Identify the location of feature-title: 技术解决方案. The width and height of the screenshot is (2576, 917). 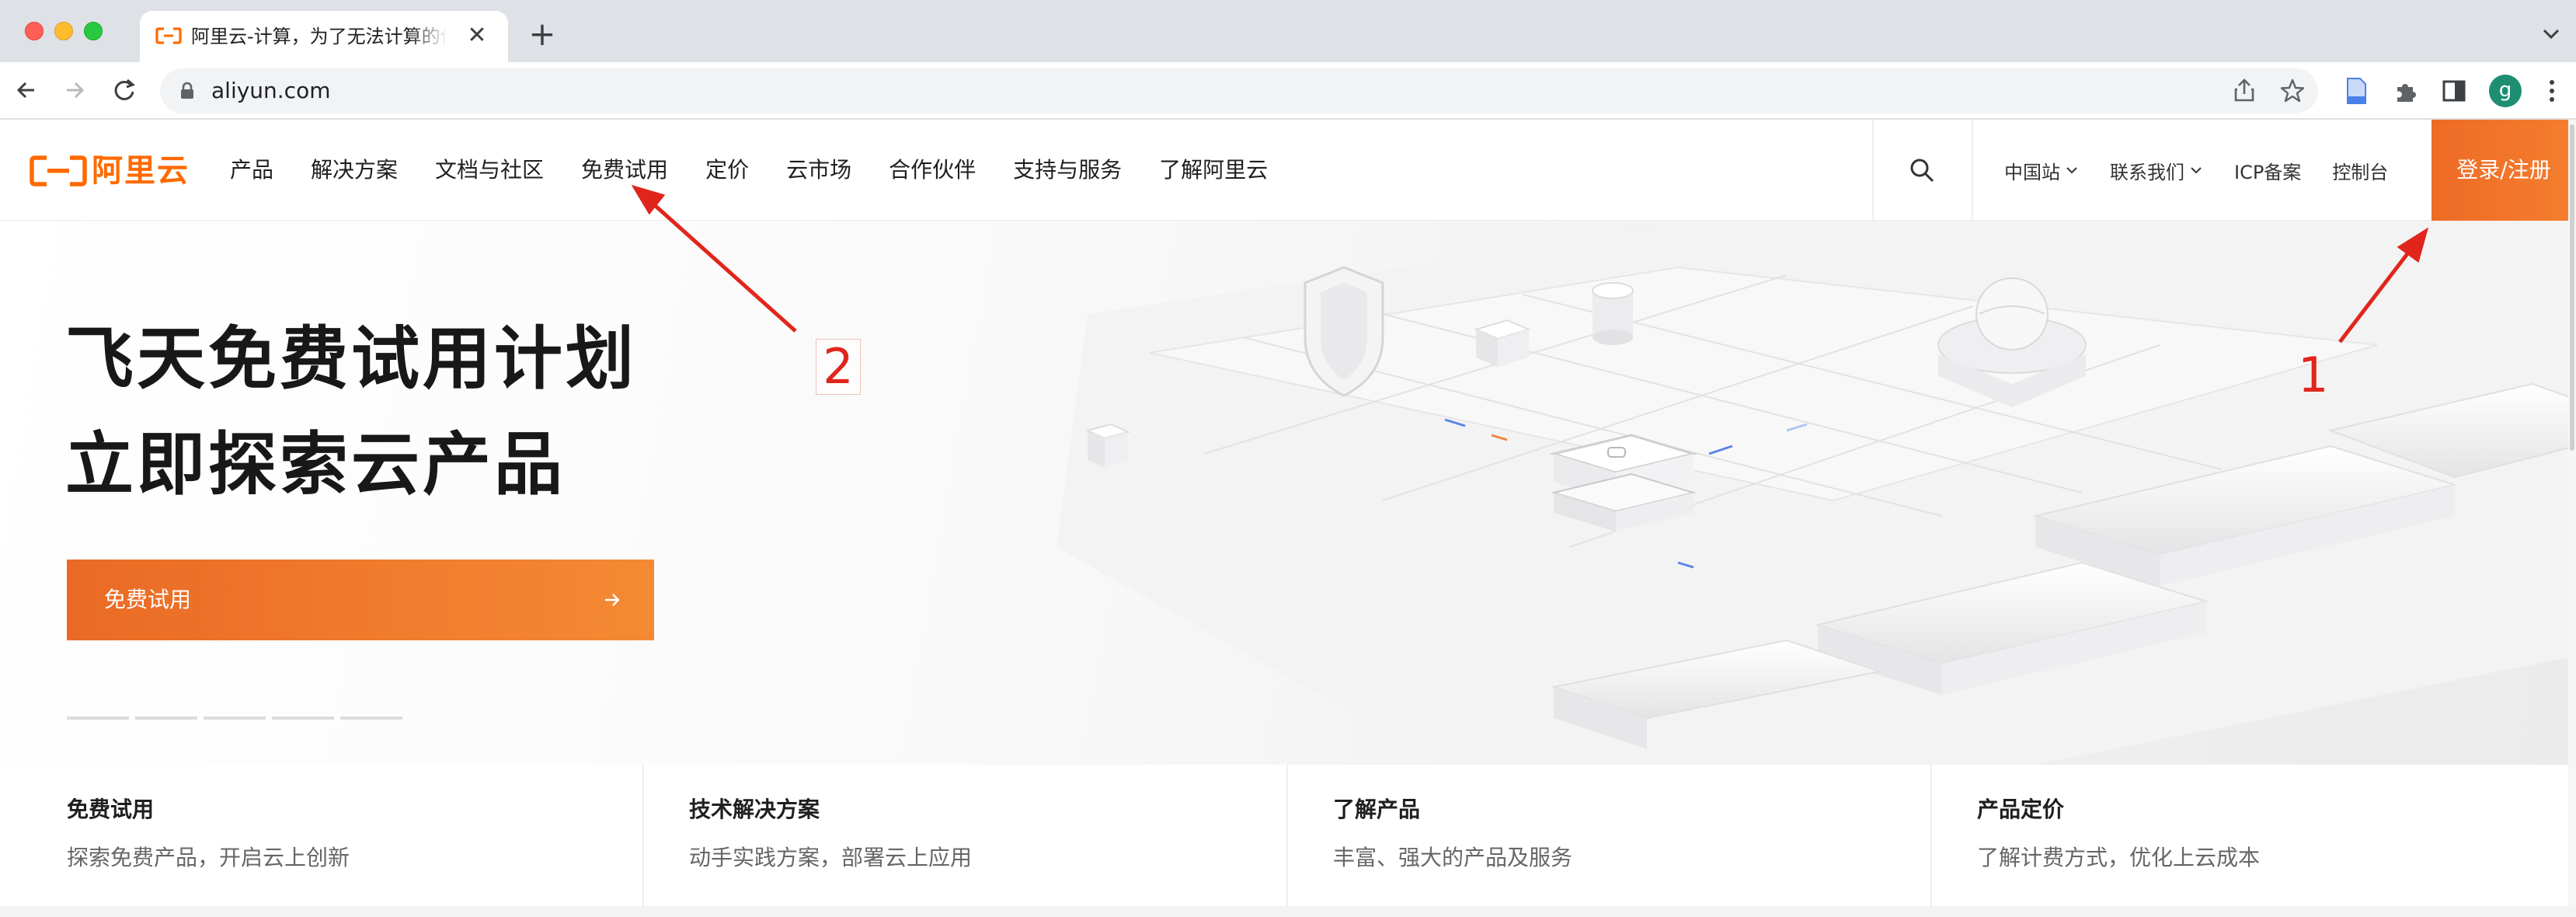
(754, 810).